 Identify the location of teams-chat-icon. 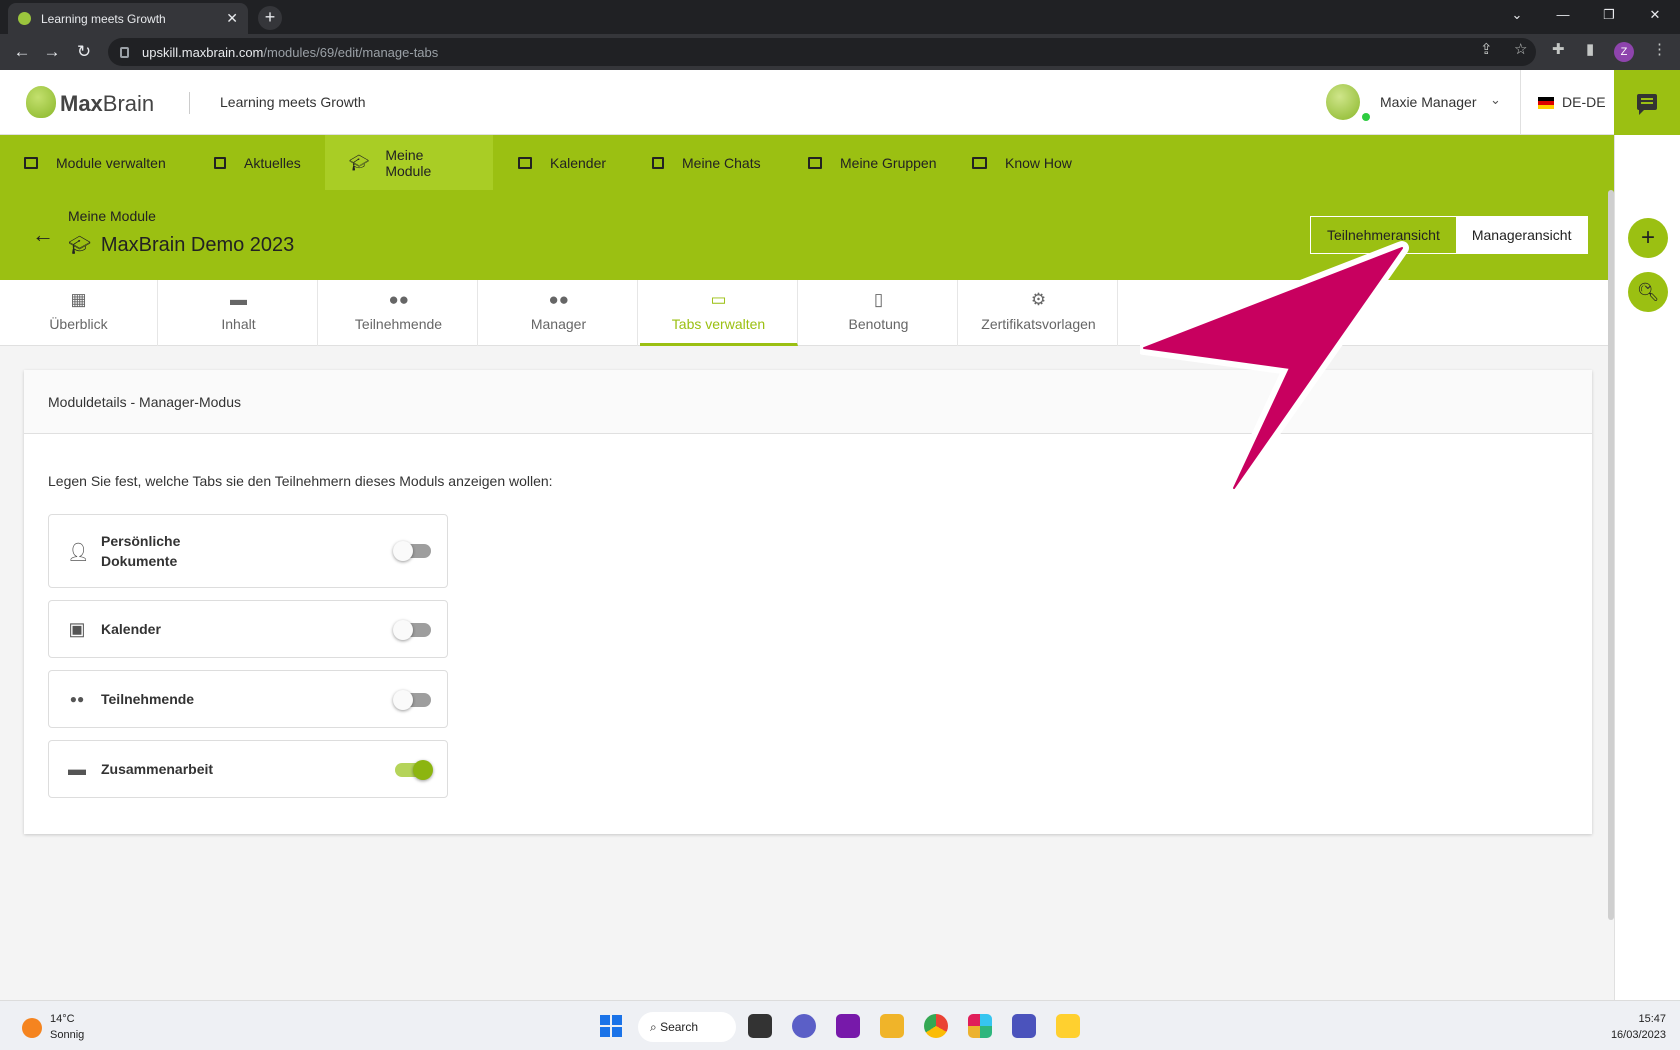
(804, 1026).